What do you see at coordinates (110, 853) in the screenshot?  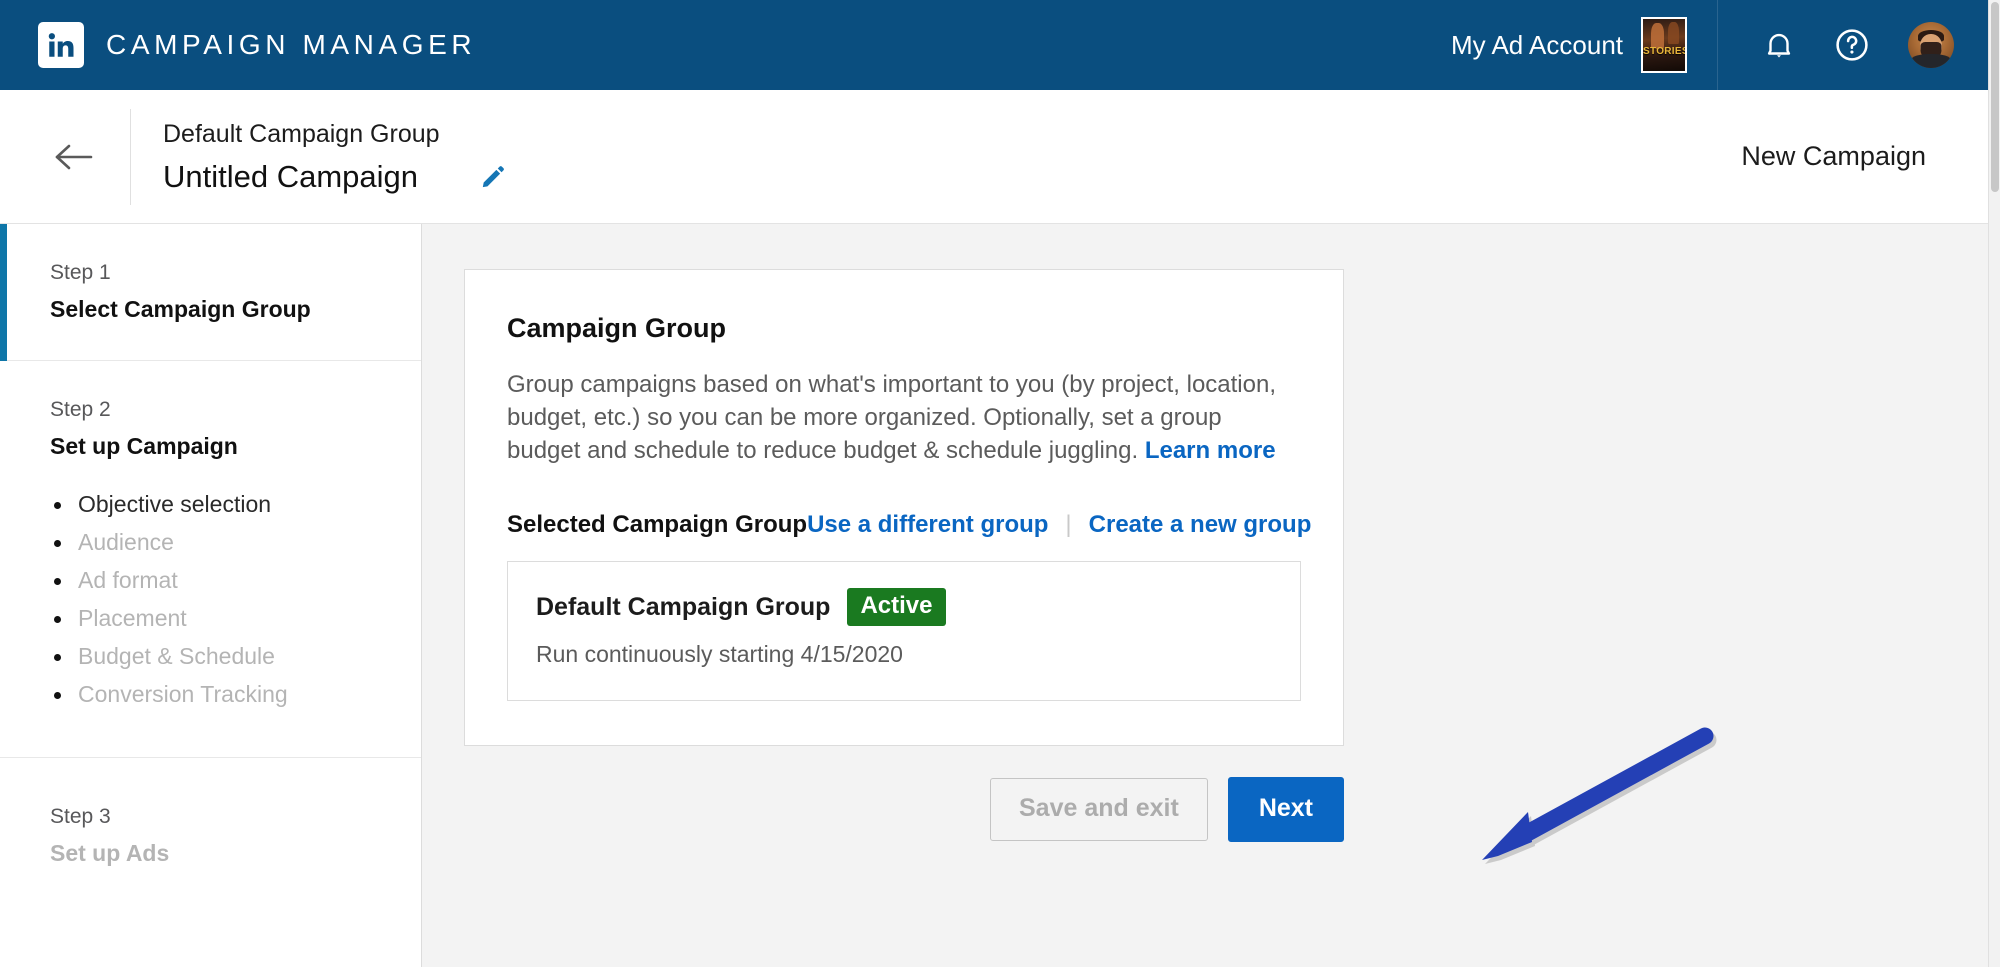 I see `step-3-title: Set up Ads` at bounding box center [110, 853].